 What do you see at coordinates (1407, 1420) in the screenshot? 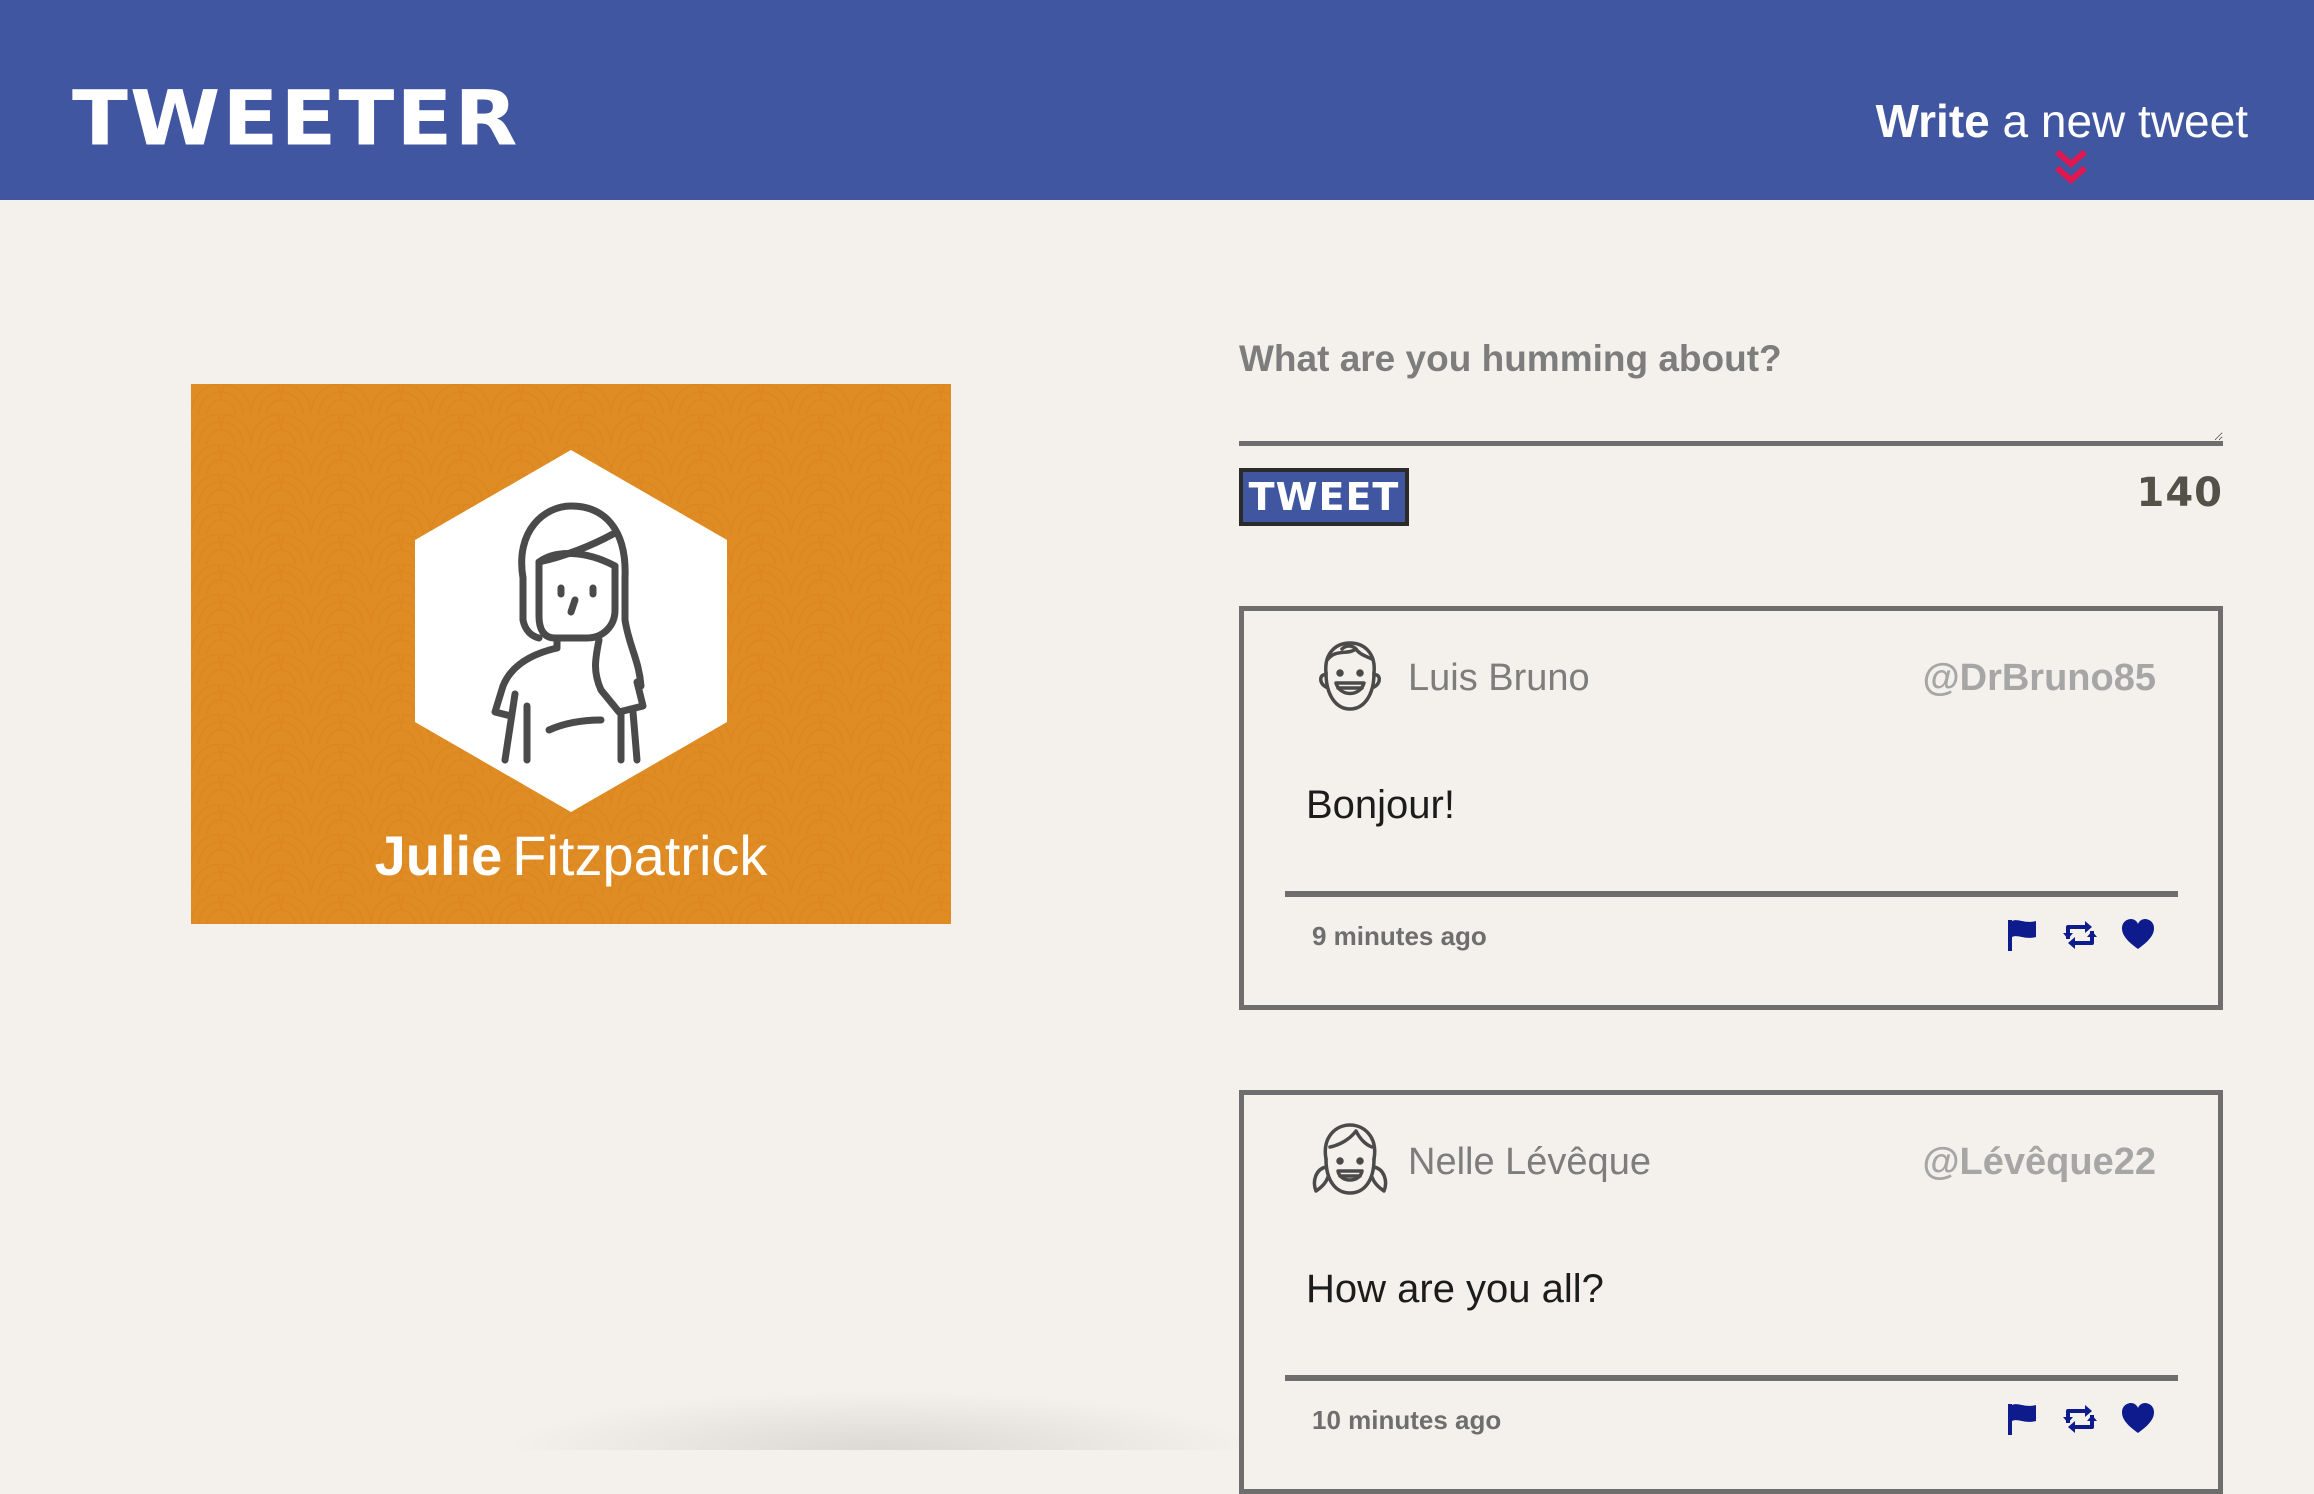
I see `tweet-timestamp: 10 minutes ago` at bounding box center [1407, 1420].